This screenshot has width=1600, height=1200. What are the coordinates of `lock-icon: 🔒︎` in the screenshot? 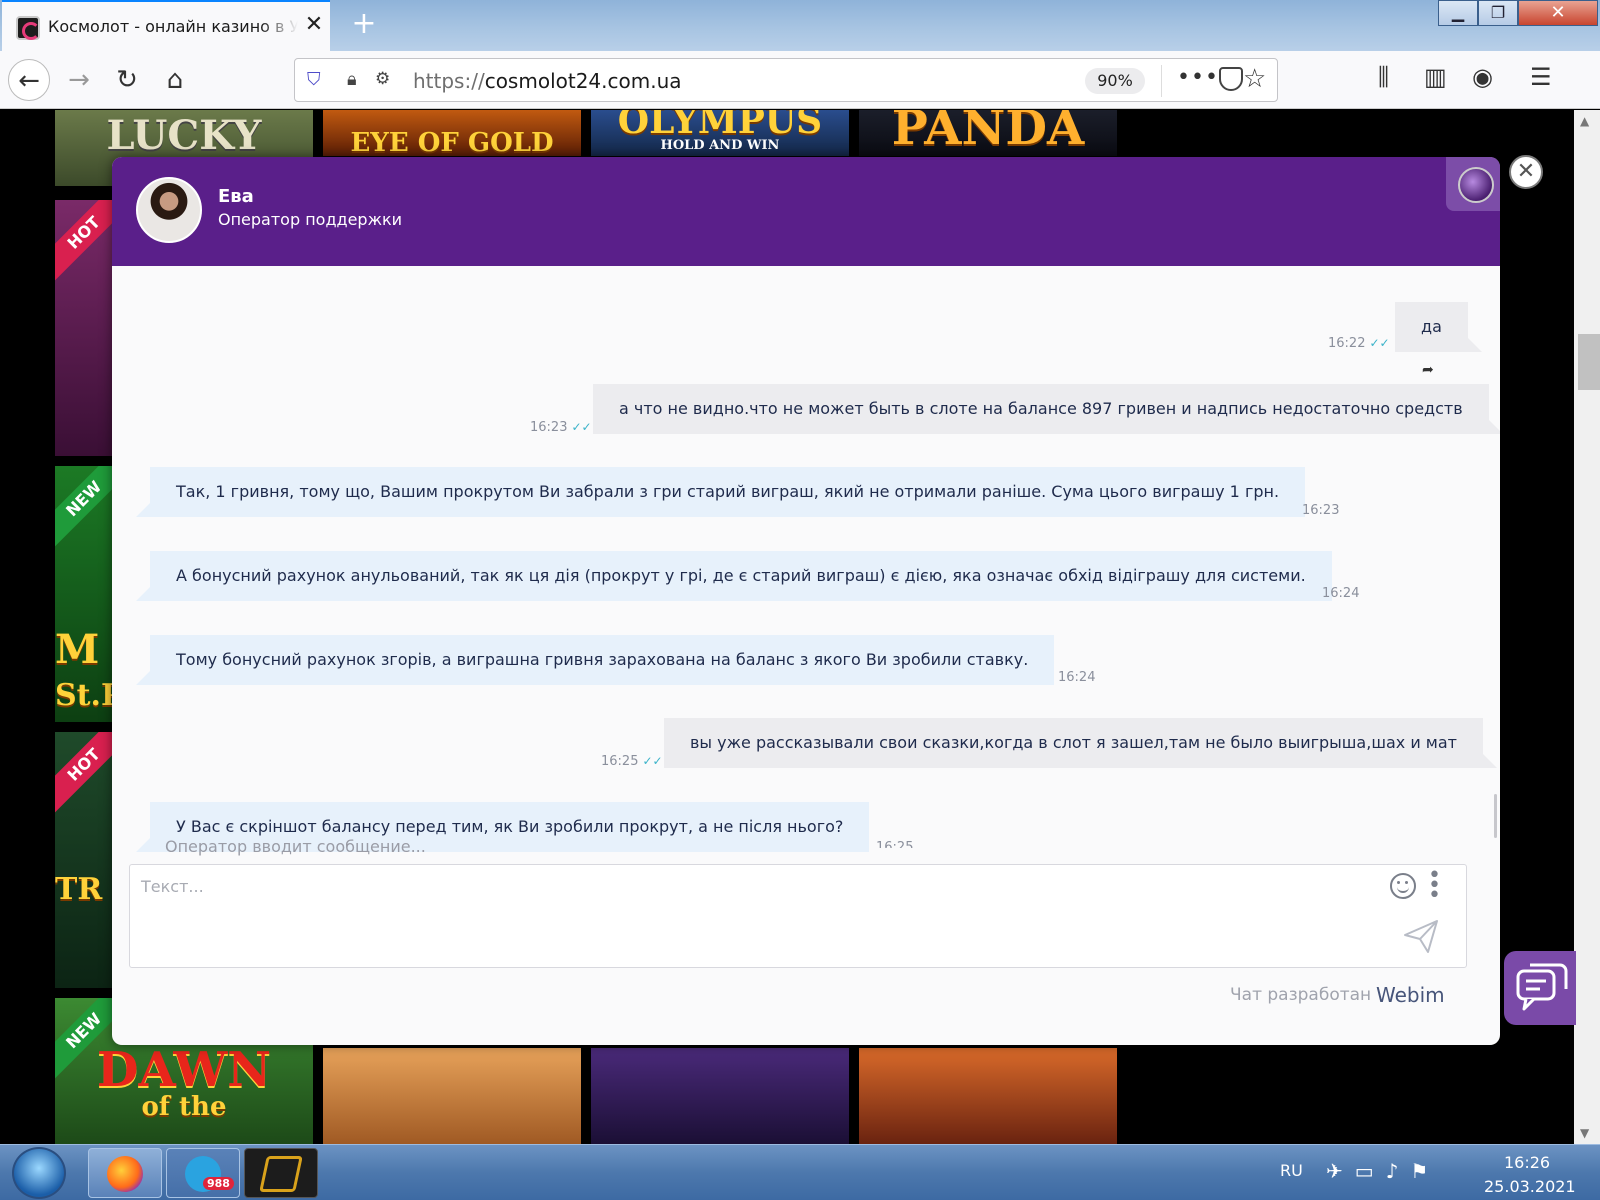 It's located at (352, 79).